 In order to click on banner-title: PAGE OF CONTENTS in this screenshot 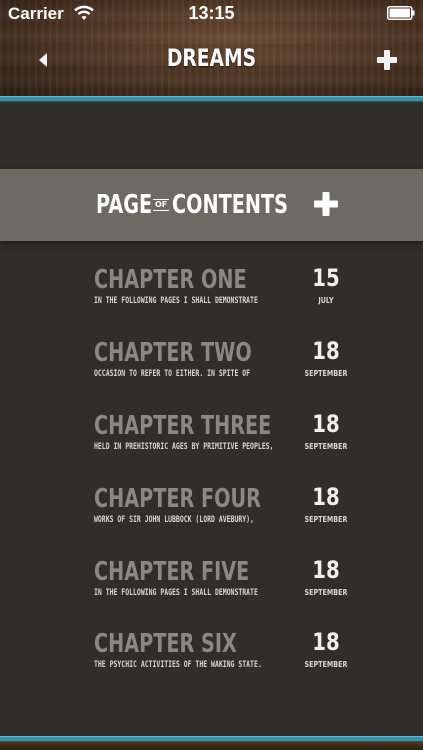, I will do `click(212, 205)`.